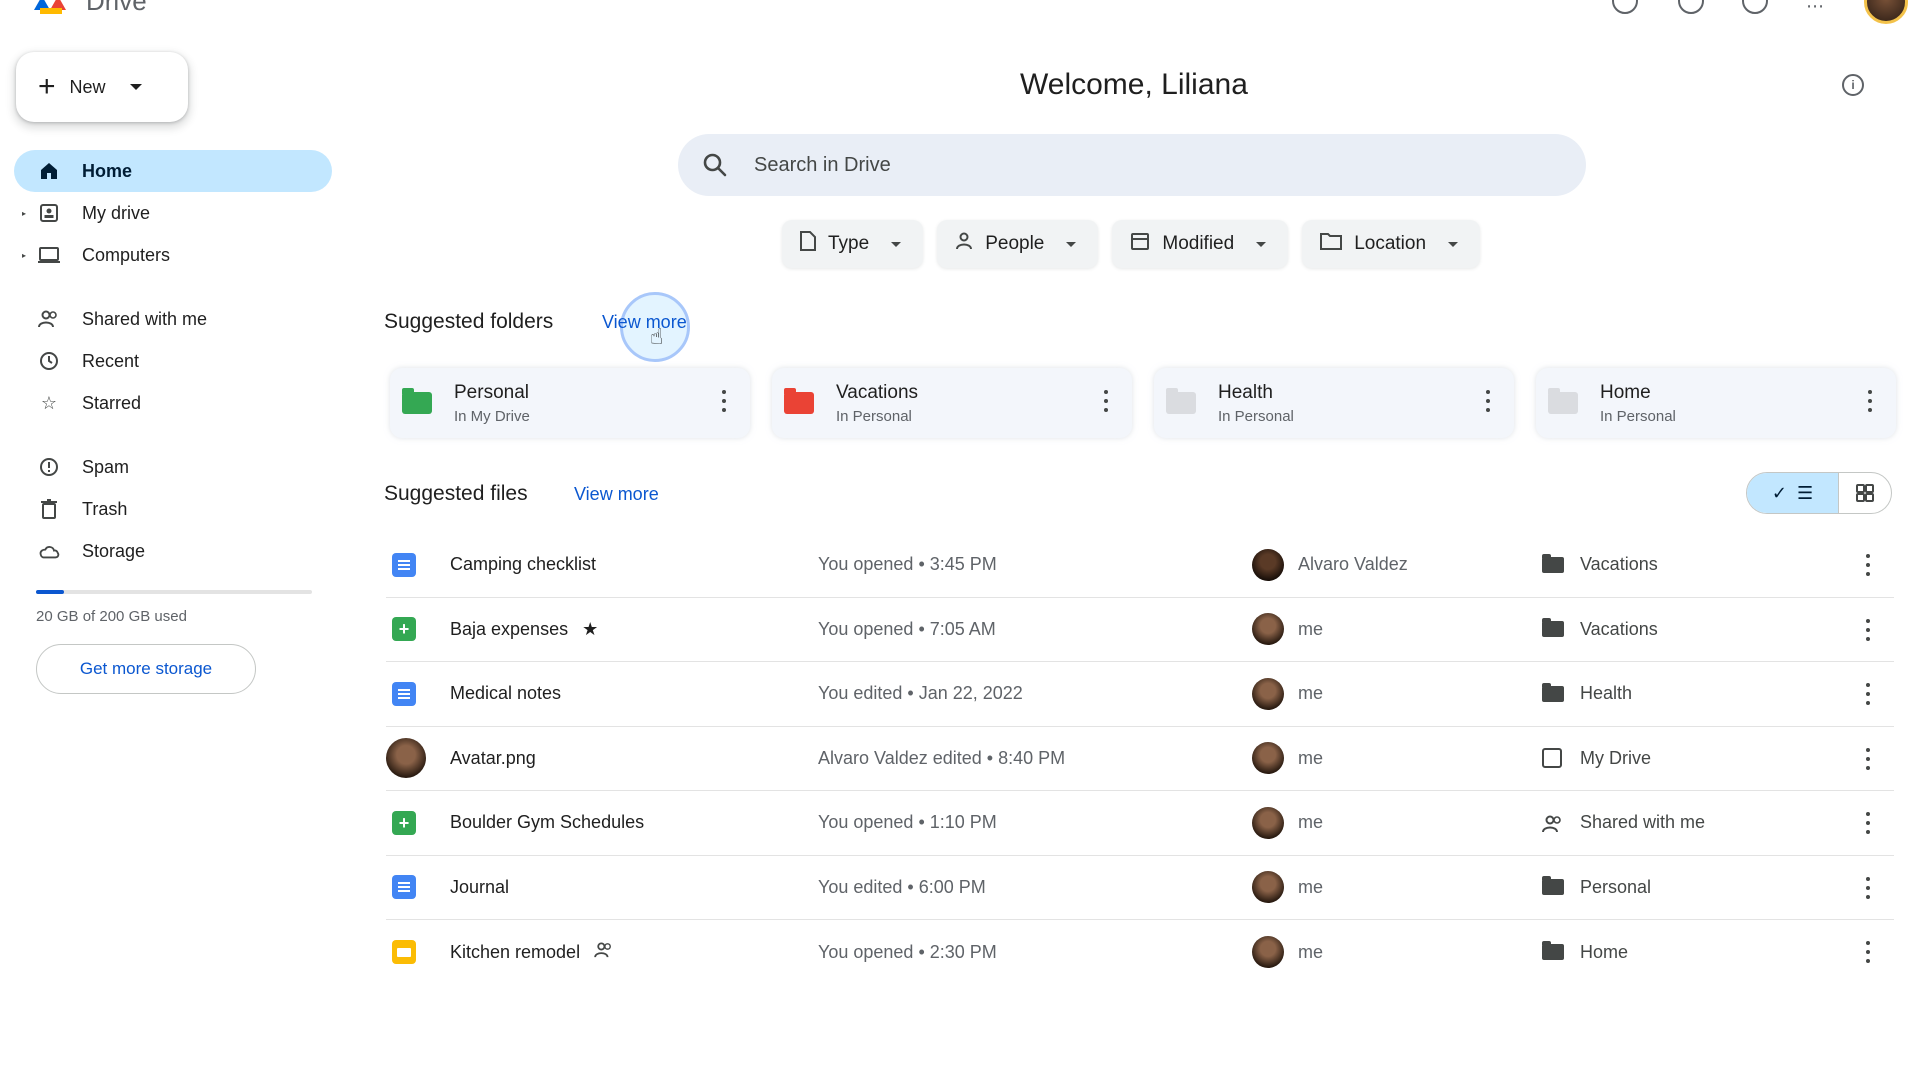 The height and width of the screenshot is (1080, 1920). I want to click on file-location: Health, so click(1606, 693).